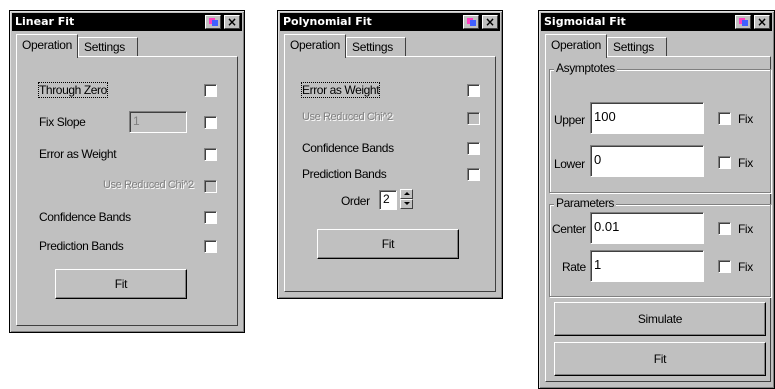 Image resolution: width=775 pixels, height=389 pixels. Describe the element at coordinates (585, 68) in the screenshot. I see `asymptotes-group-title: Asymptotes` at that location.